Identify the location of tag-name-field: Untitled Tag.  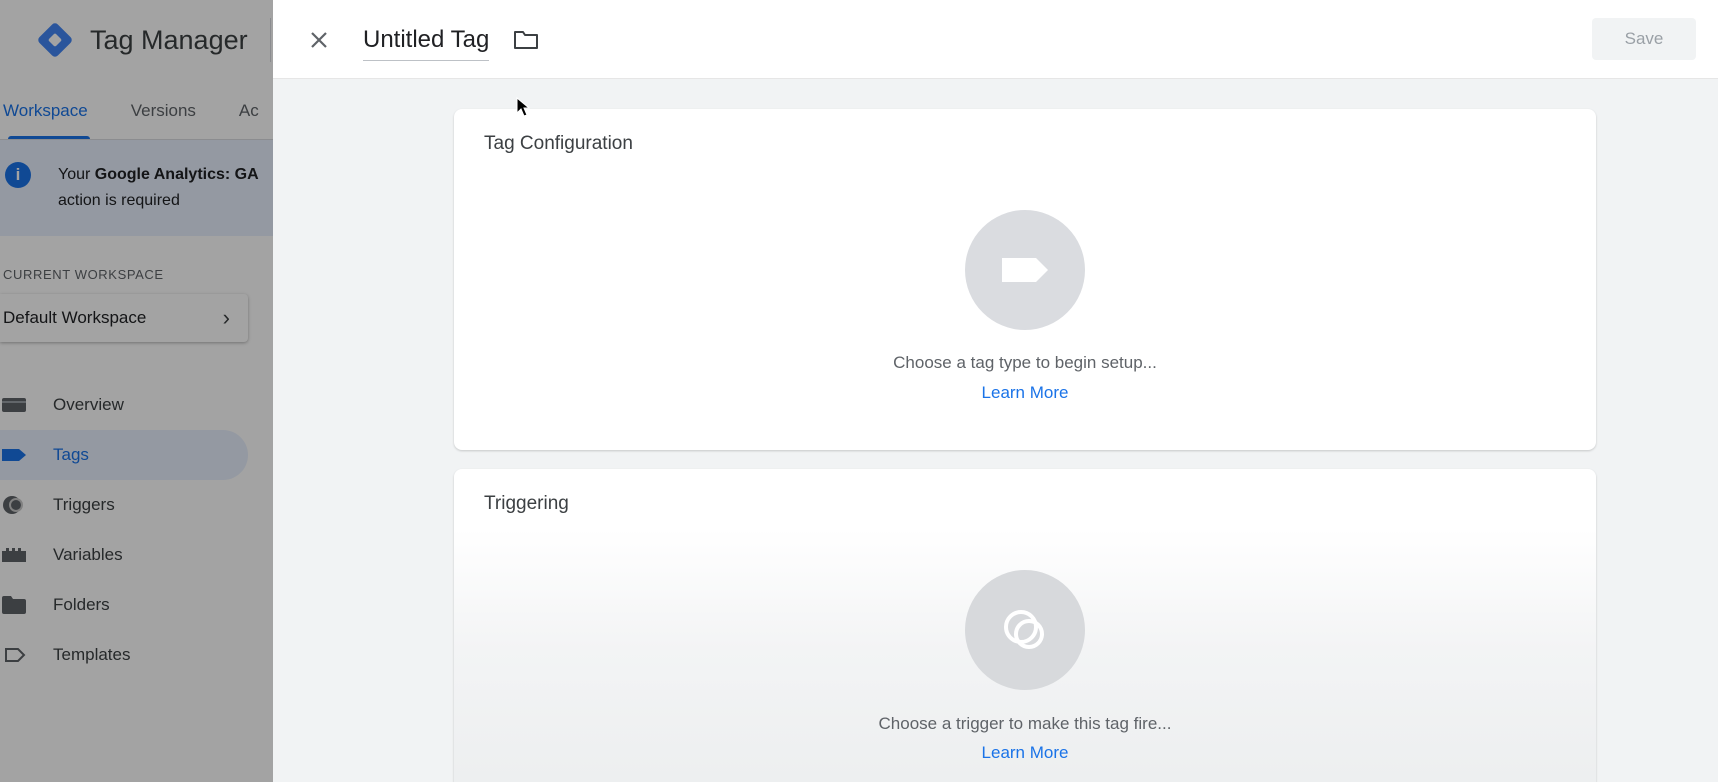
(426, 43).